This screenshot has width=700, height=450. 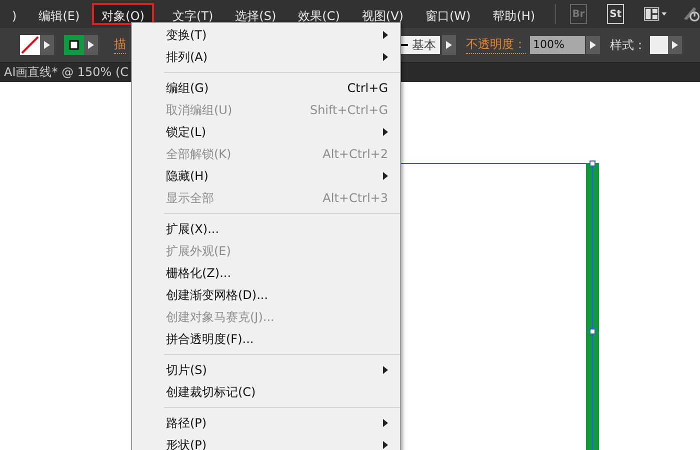 What do you see at coordinates (266, 370) in the screenshot?
I see `menu-item: 切片(S)` at bounding box center [266, 370].